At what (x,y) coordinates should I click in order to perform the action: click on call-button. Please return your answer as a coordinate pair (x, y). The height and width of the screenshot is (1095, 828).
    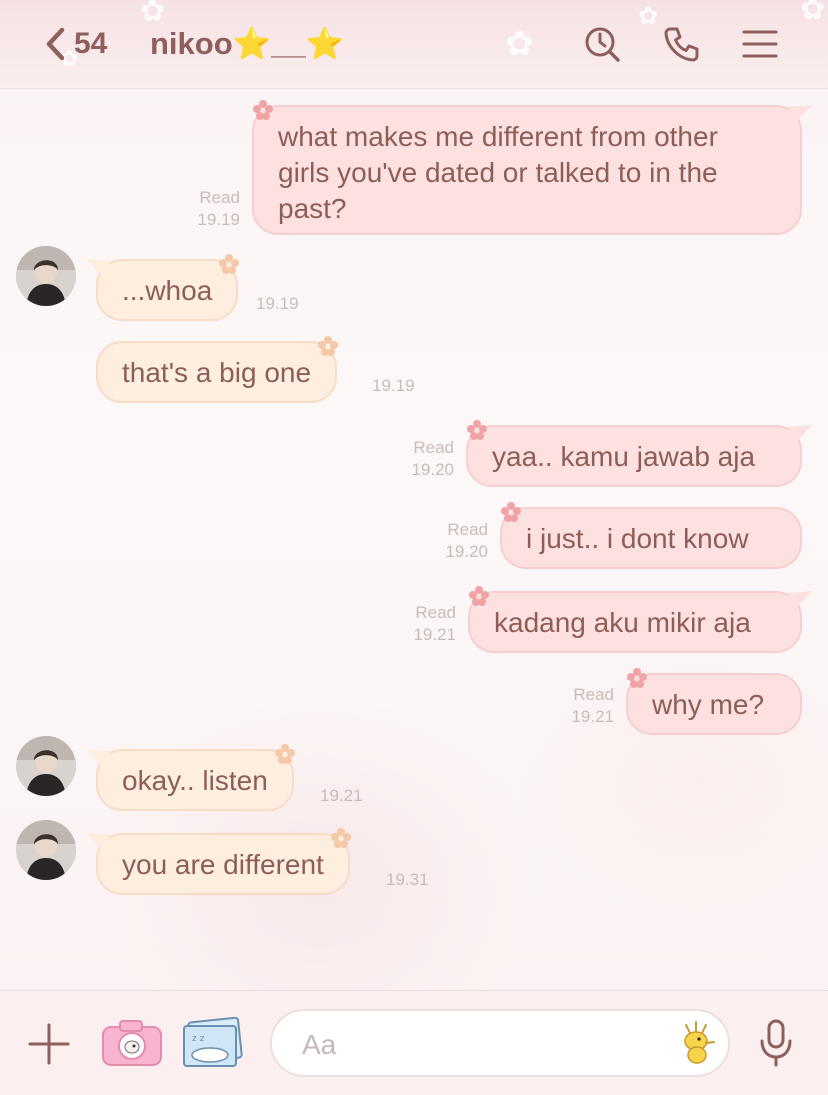
    Looking at the image, I should click on (682, 44).